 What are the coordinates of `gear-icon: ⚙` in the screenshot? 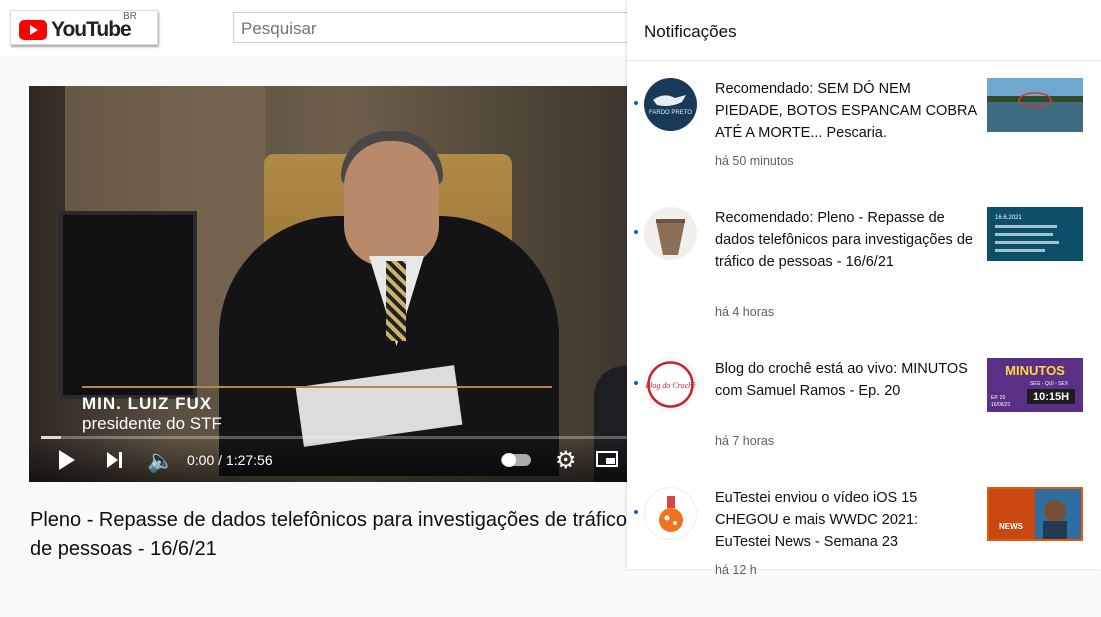 It's located at (566, 460).